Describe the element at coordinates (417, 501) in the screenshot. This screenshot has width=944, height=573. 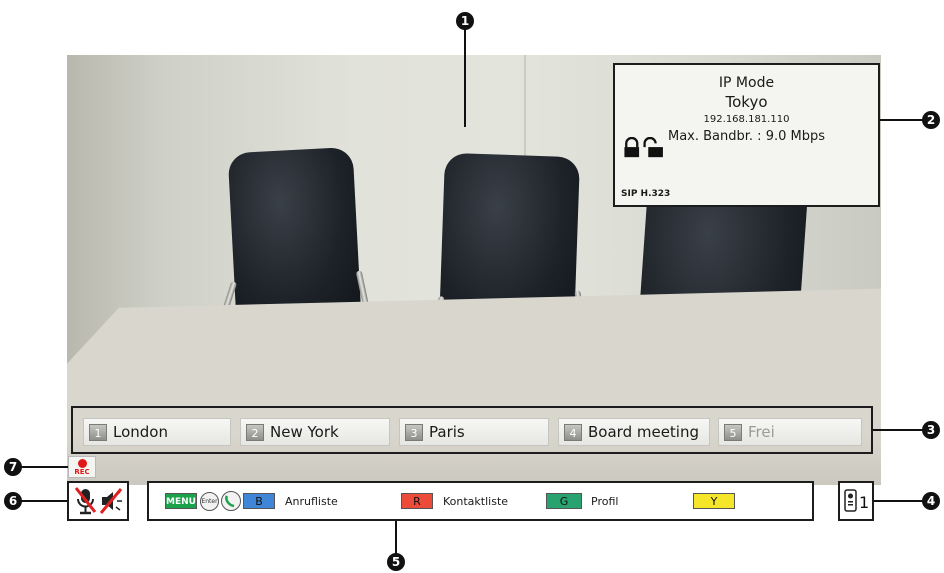
I see `red-key: R` at that location.